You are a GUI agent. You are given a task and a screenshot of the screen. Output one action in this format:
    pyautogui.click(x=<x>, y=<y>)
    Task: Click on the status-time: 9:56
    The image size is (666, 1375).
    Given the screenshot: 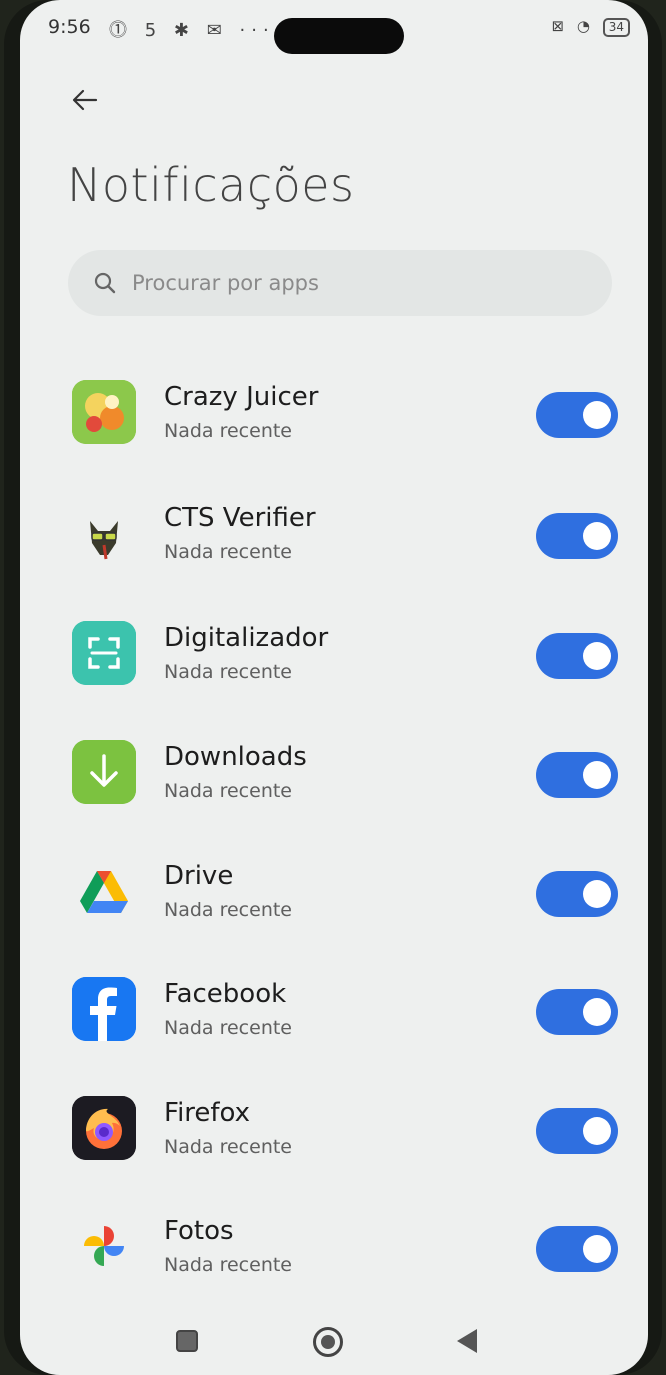 What is the action you would take?
    pyautogui.click(x=69, y=27)
    